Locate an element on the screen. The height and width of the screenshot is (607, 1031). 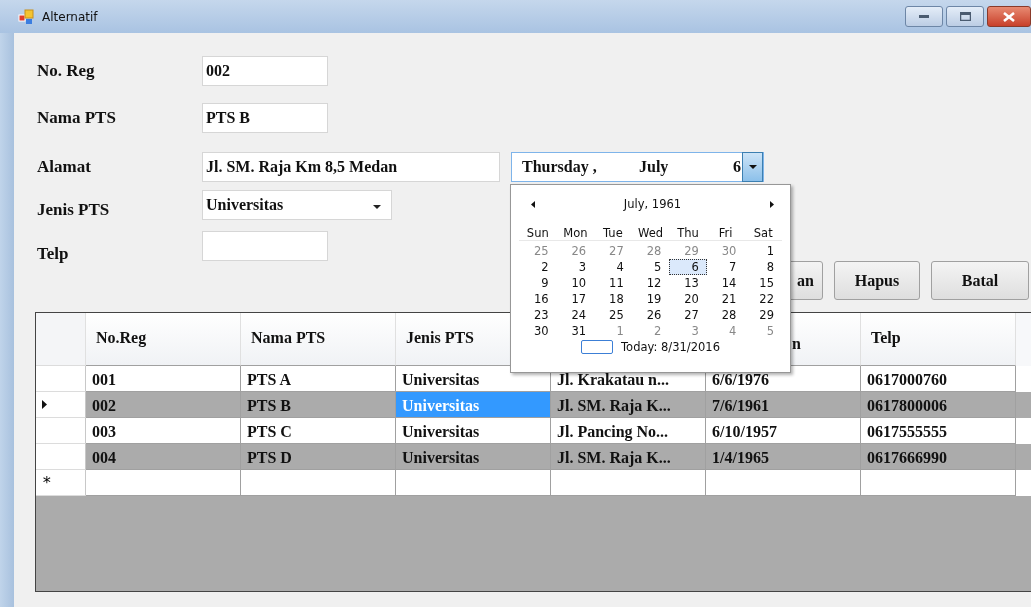
calendar-day: 20 is located at coordinates (688, 299).